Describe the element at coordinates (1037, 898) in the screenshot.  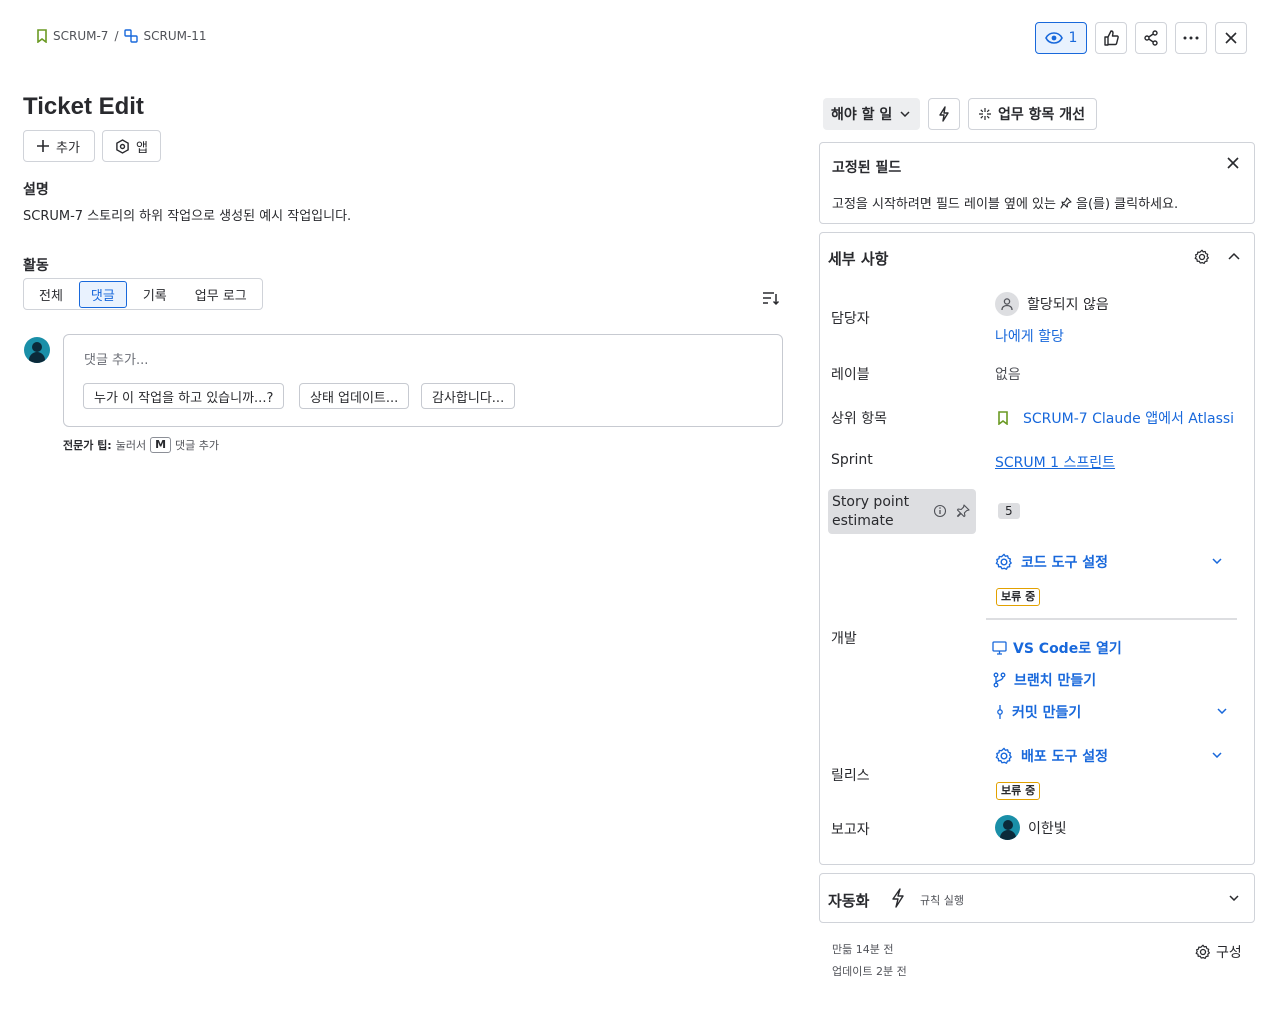
I see `automation-panel: 자동화 규칙 실행` at that location.